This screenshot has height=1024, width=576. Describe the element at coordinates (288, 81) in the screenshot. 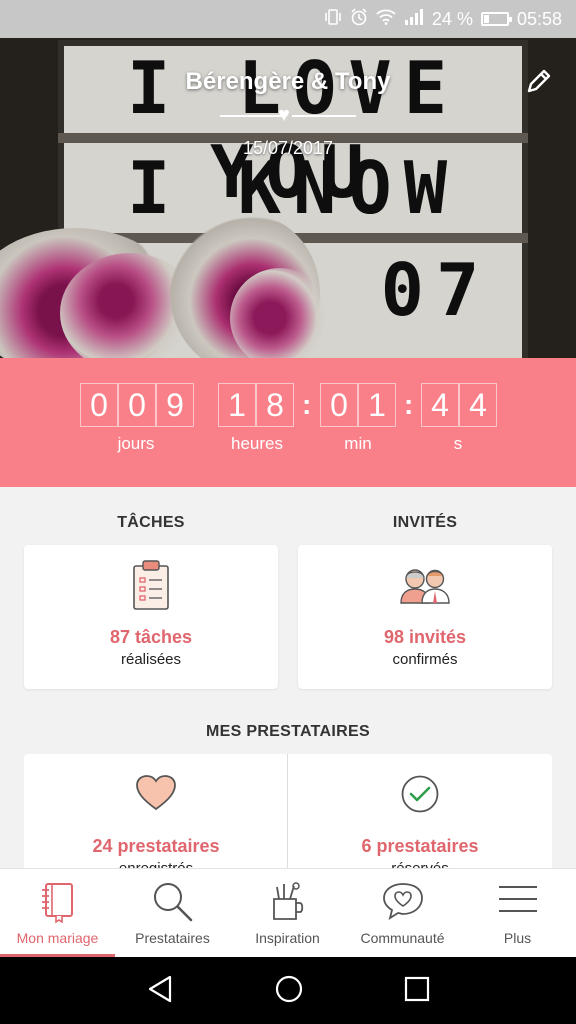

I see `couple-names: Bérengère & Tony` at that location.